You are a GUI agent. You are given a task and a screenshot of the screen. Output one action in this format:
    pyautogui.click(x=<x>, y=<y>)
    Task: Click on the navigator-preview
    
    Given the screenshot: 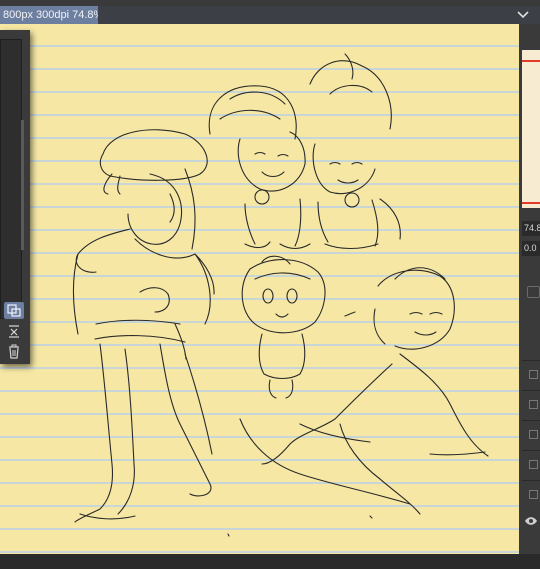 What is the action you would take?
    pyautogui.click(x=531, y=129)
    